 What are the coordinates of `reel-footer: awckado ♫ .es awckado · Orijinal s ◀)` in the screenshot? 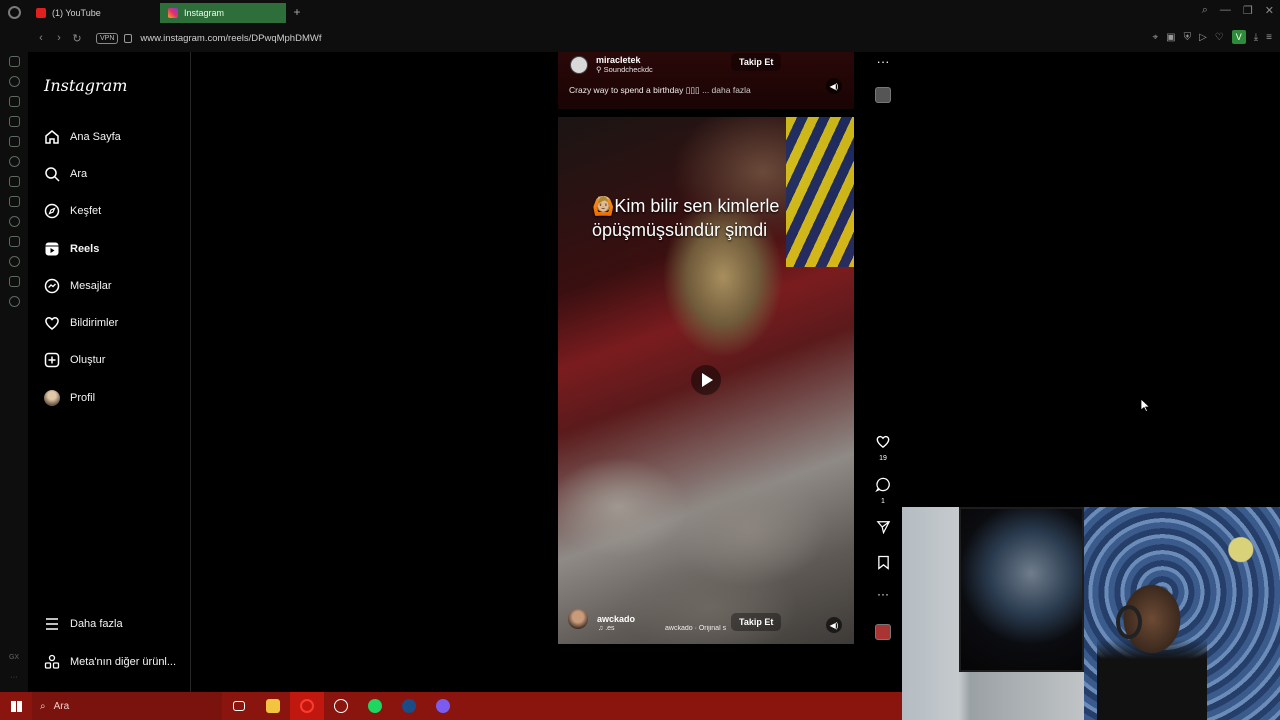 It's located at (706, 624).